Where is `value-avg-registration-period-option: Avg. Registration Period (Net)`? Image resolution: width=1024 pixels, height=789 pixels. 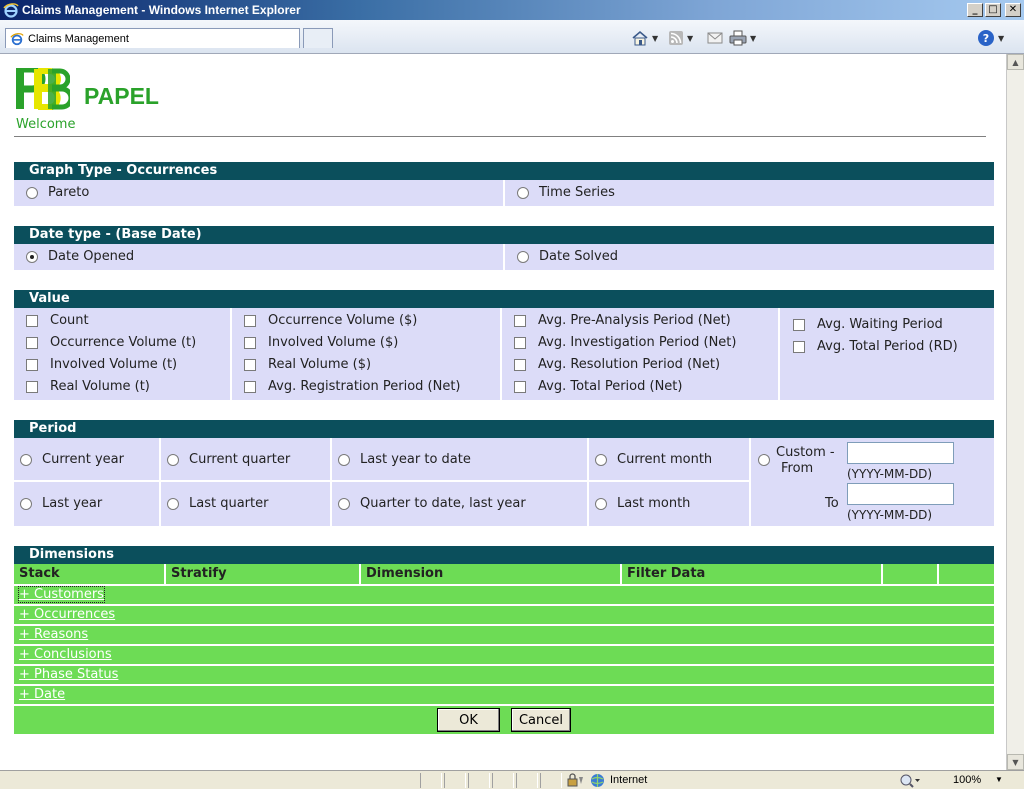
value-avg-registration-period-option: Avg. Registration Period (Net) is located at coordinates (352, 386).